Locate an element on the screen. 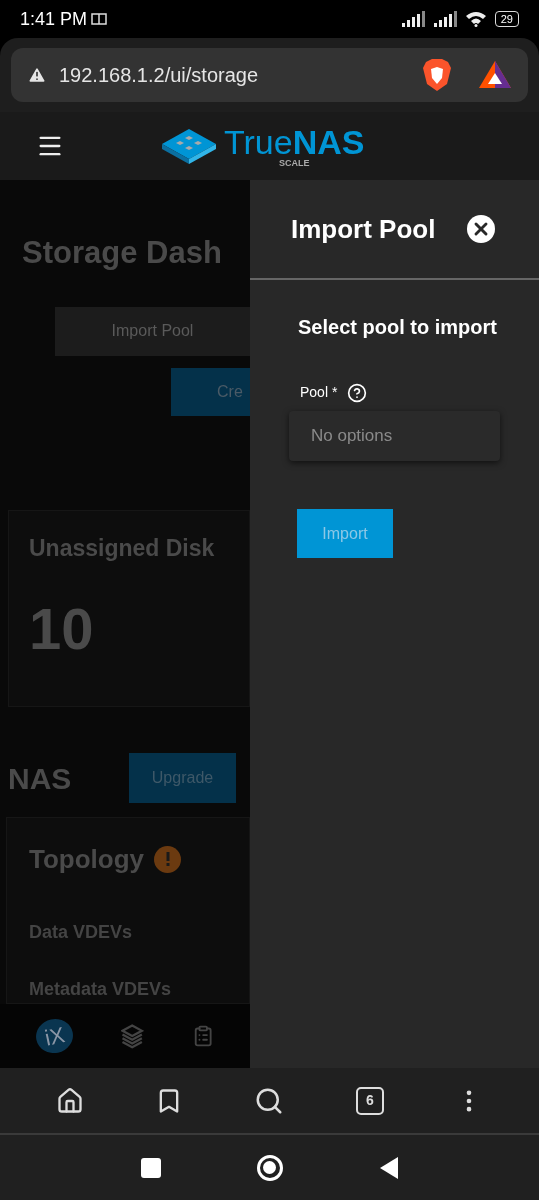  home-button is located at coordinates (269, 1167).